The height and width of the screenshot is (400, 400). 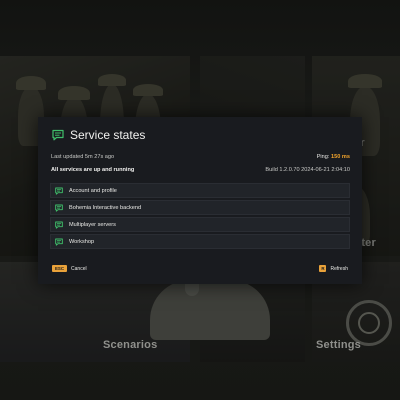 I want to click on service-label: Bohemia Interactive backend, so click(x=105, y=207).